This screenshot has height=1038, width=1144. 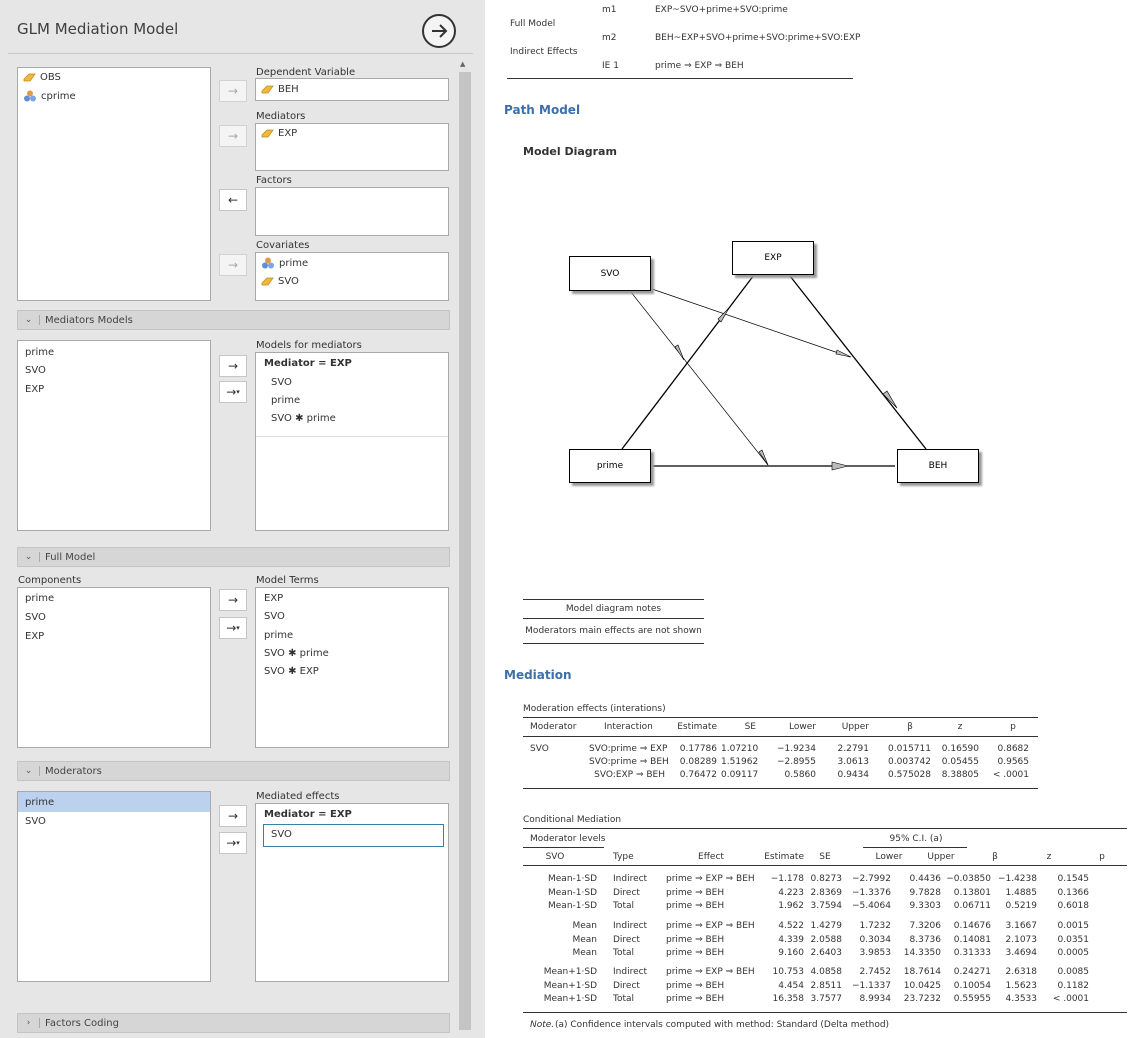 What do you see at coordinates (1021, 999) in the screenshot?
I see `table-cell: 4.3533` at bounding box center [1021, 999].